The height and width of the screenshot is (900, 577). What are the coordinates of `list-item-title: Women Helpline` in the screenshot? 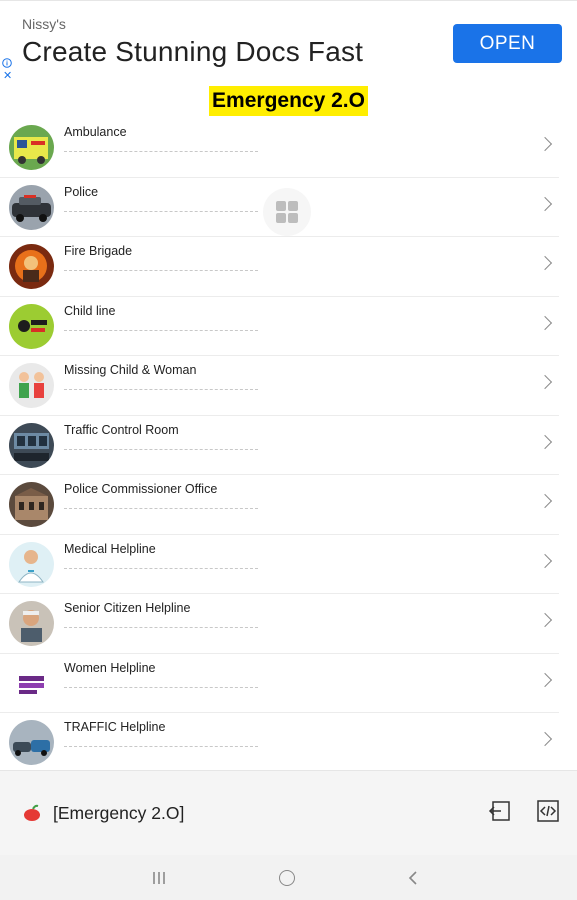 It's located at (110, 667).